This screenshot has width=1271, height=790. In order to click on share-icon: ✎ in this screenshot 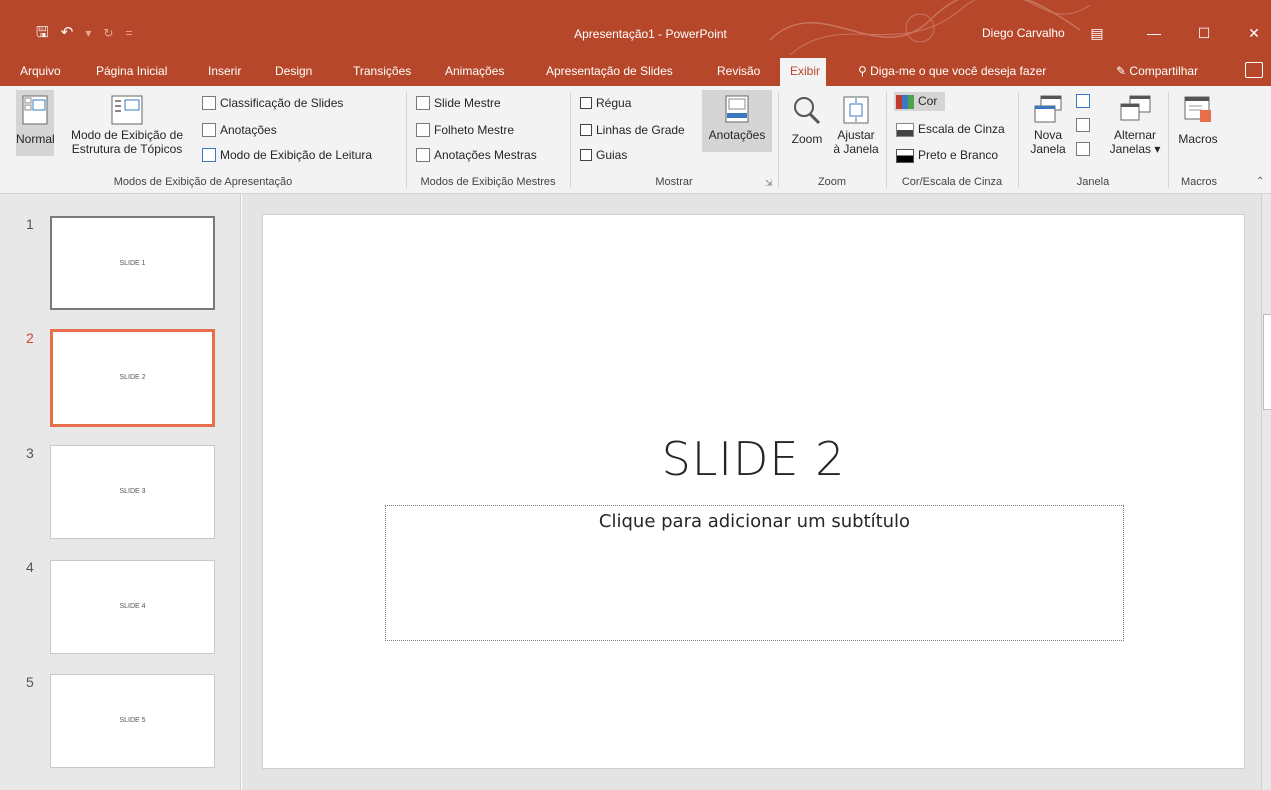, I will do `click(1121, 71)`.